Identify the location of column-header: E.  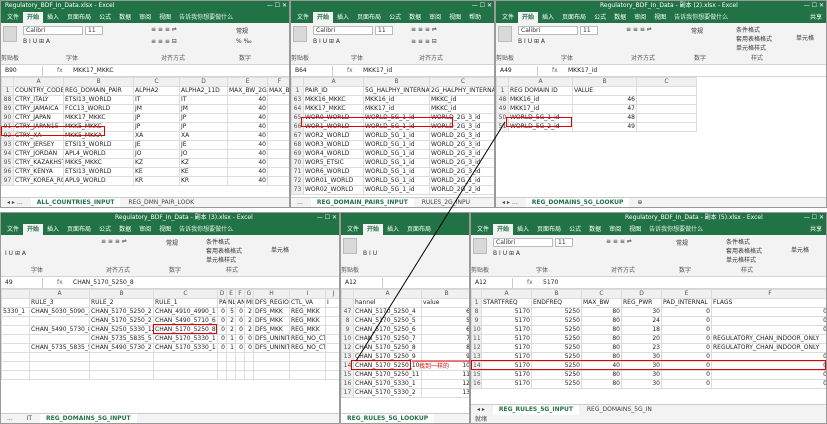
(231, 294).